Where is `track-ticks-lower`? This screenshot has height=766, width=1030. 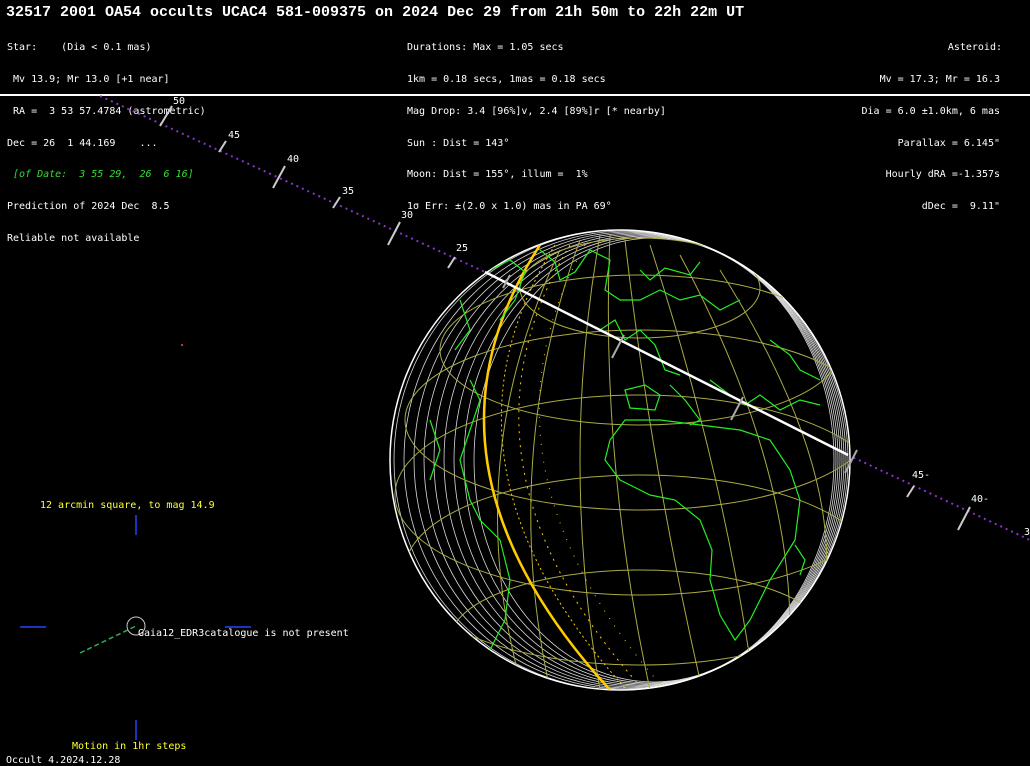
track-ticks-lower is located at coordinates (938, 508).